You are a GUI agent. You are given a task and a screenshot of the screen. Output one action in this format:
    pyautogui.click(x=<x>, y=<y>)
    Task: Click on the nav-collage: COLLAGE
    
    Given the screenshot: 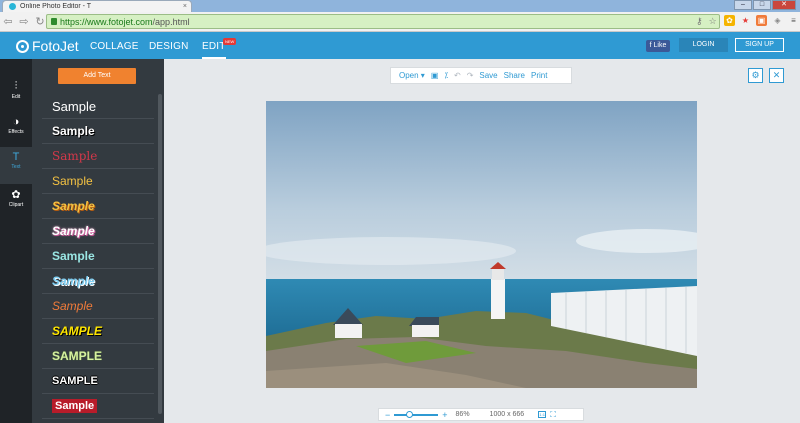 What is the action you would take?
    pyautogui.click(x=114, y=46)
    